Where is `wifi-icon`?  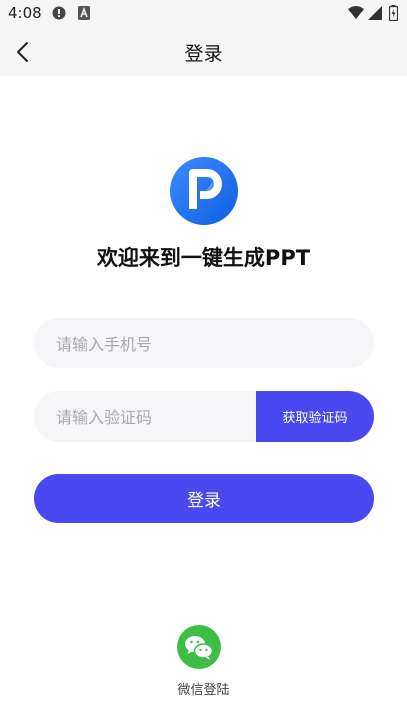 wifi-icon is located at coordinates (356, 12).